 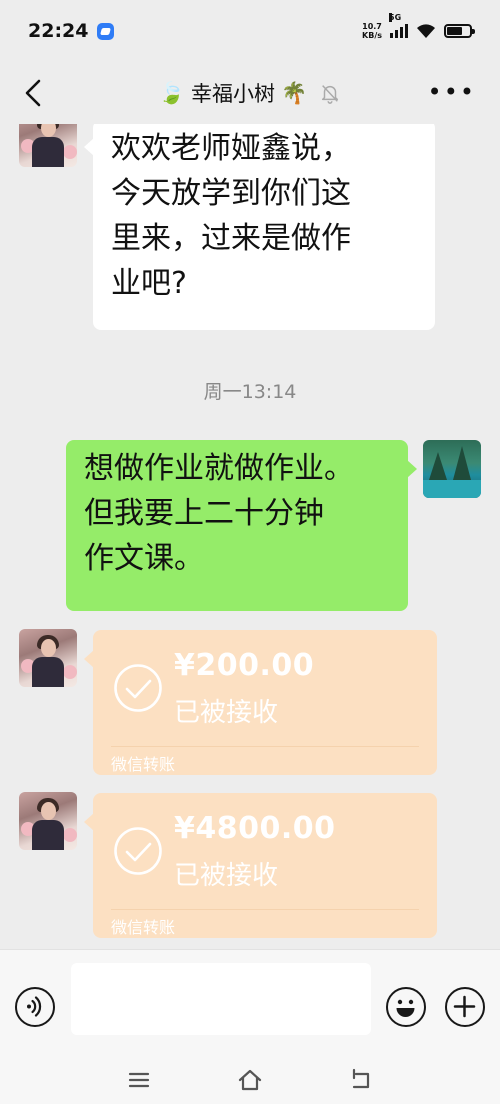 I want to click on sent-message: 想做作业就做作业。 但我要上二十分钟 作文课。, so click(x=241, y=525).